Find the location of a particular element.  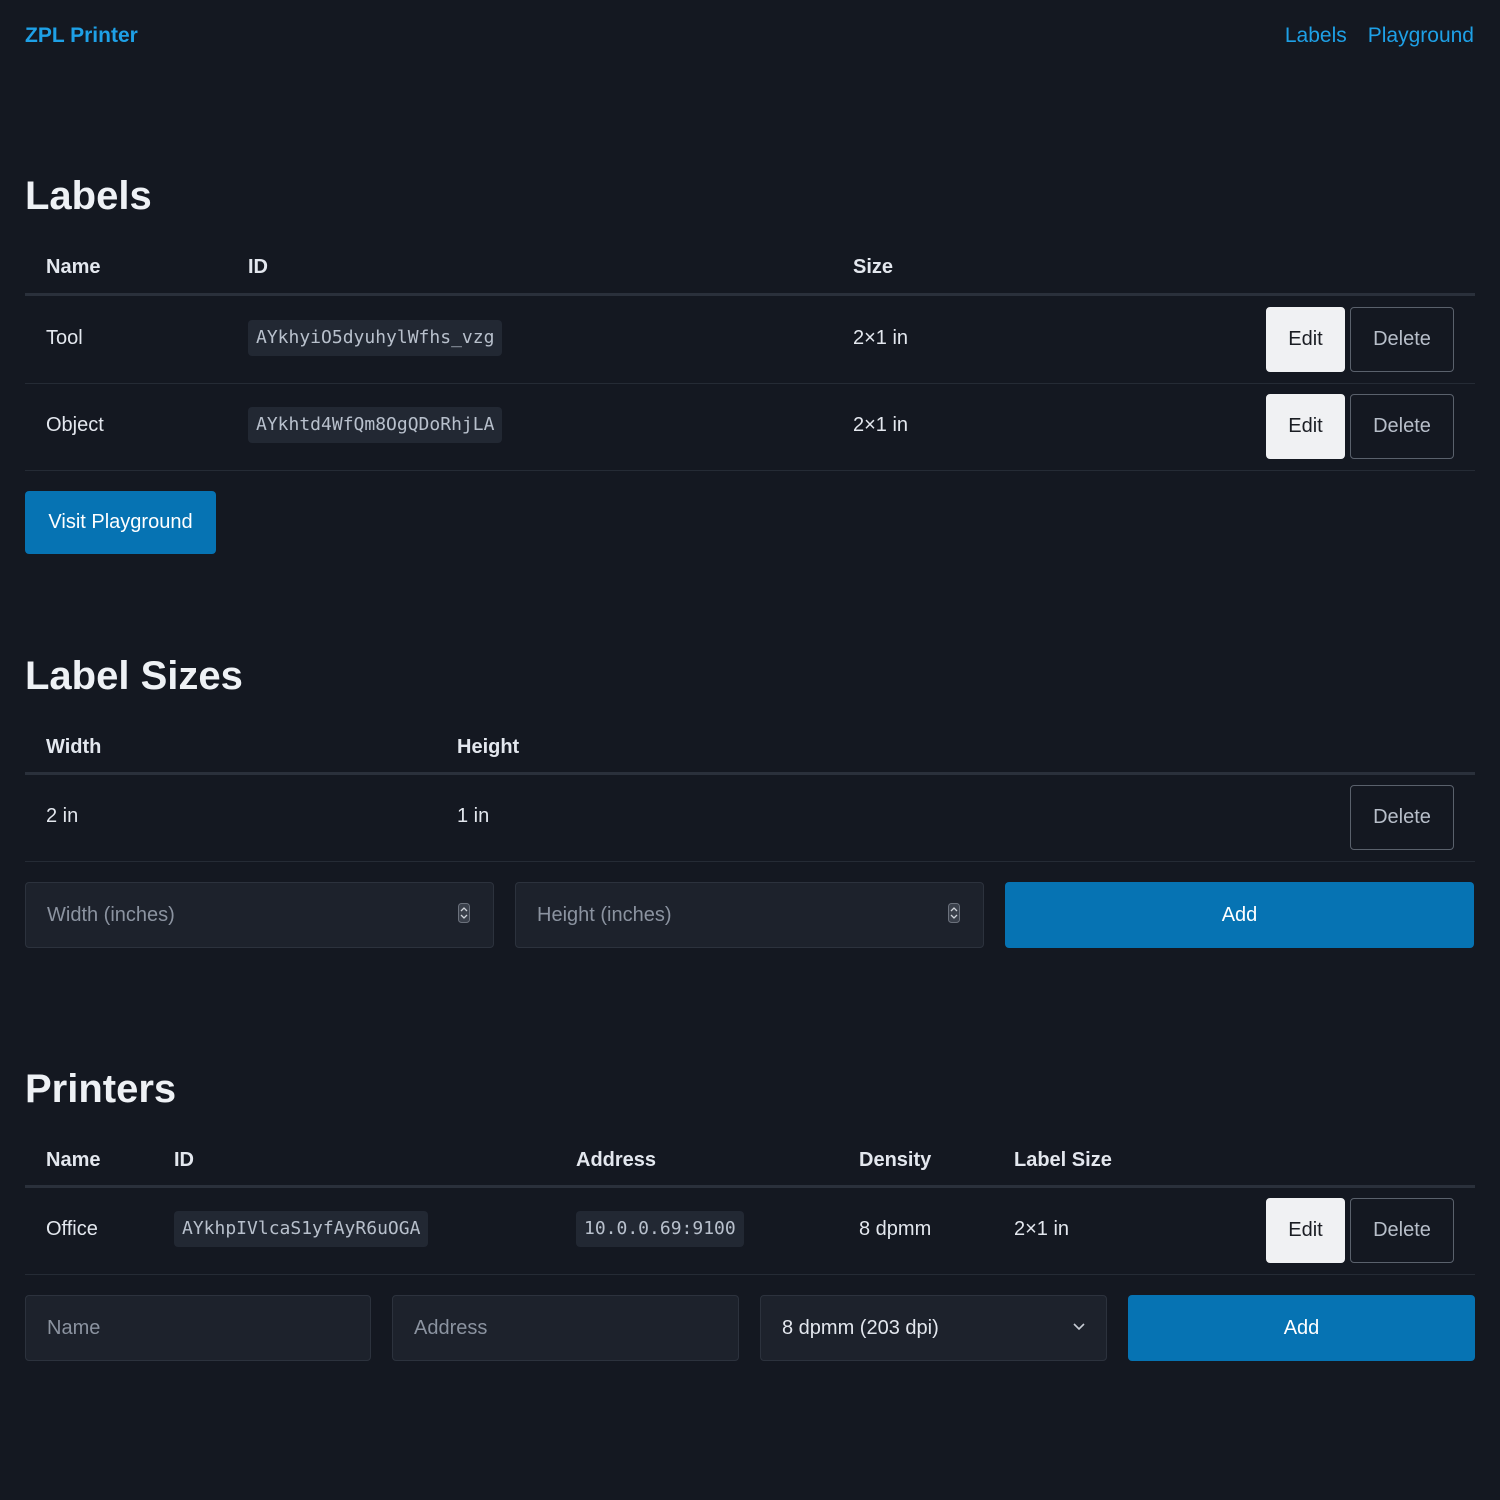

nav-links: Labels Playground is located at coordinates (1379, 36).